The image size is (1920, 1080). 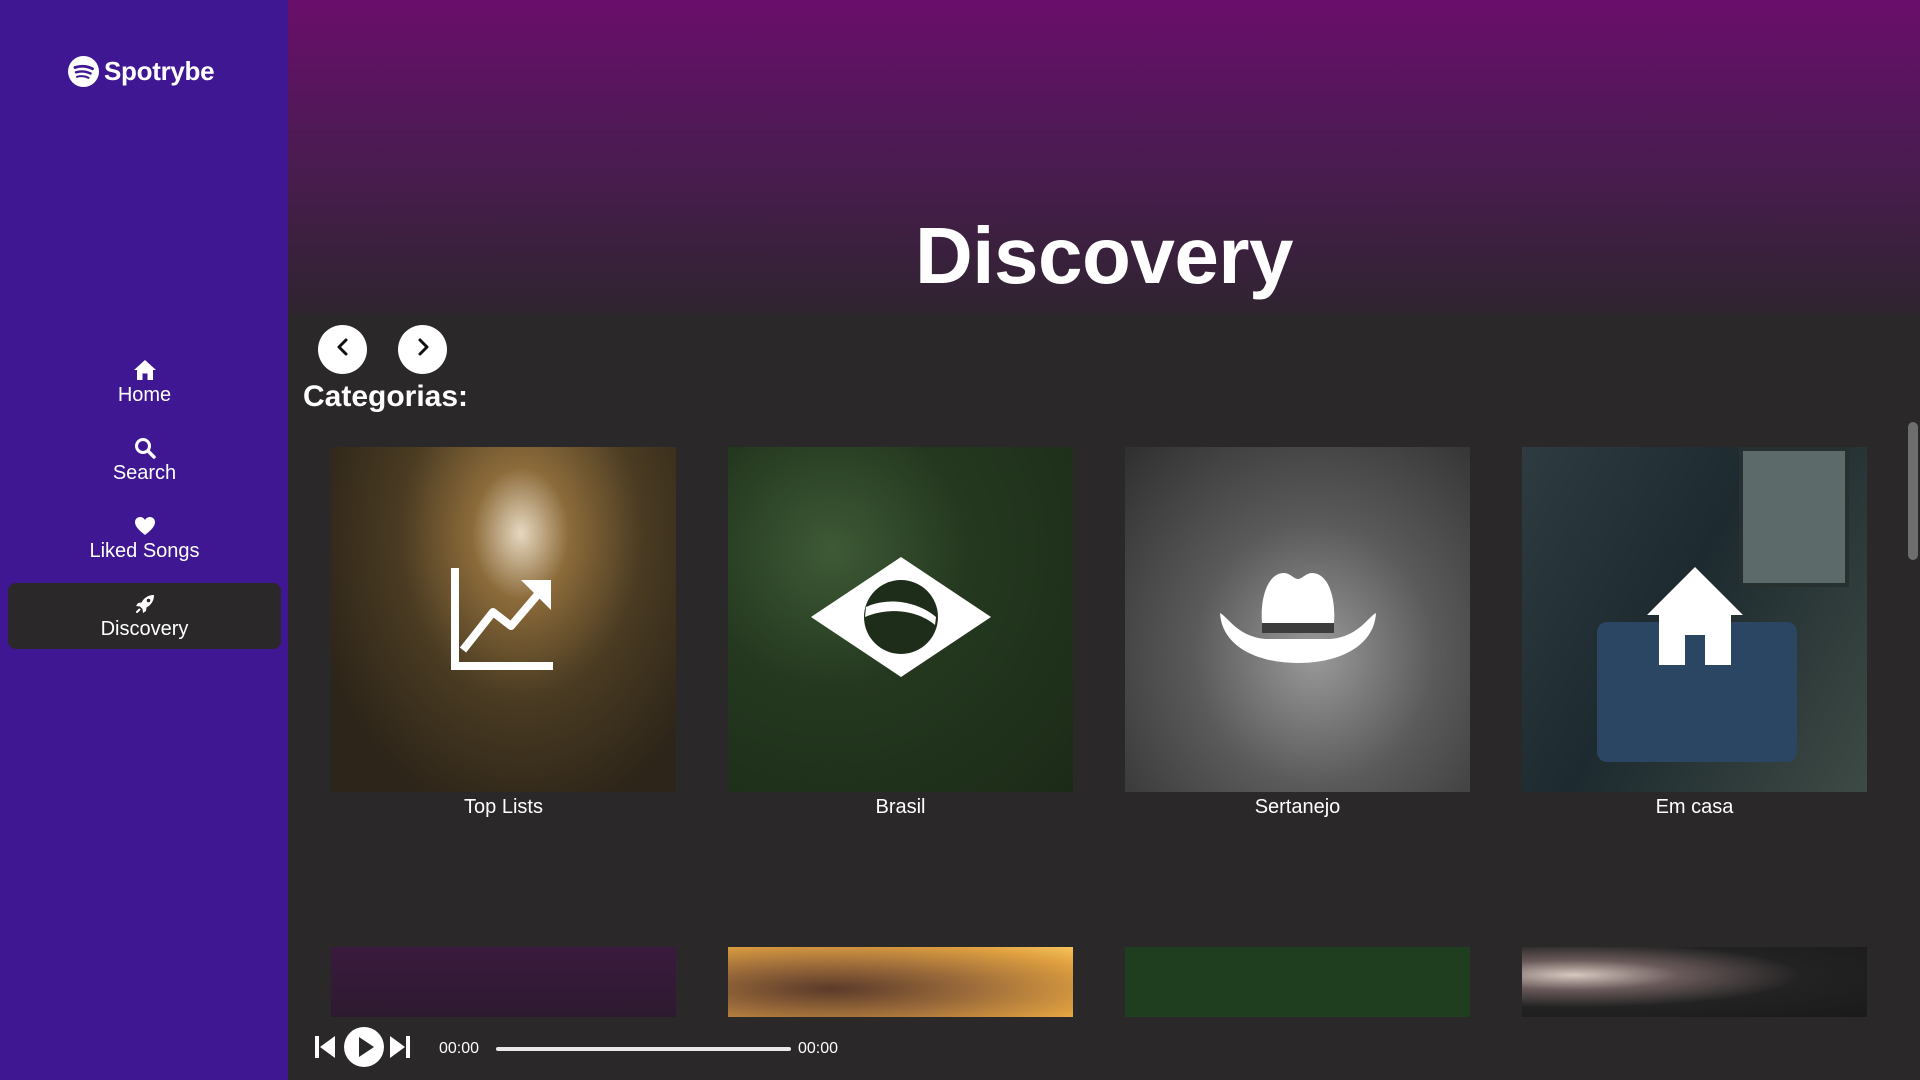 I want to click on next-page-button, so click(x=422, y=349).